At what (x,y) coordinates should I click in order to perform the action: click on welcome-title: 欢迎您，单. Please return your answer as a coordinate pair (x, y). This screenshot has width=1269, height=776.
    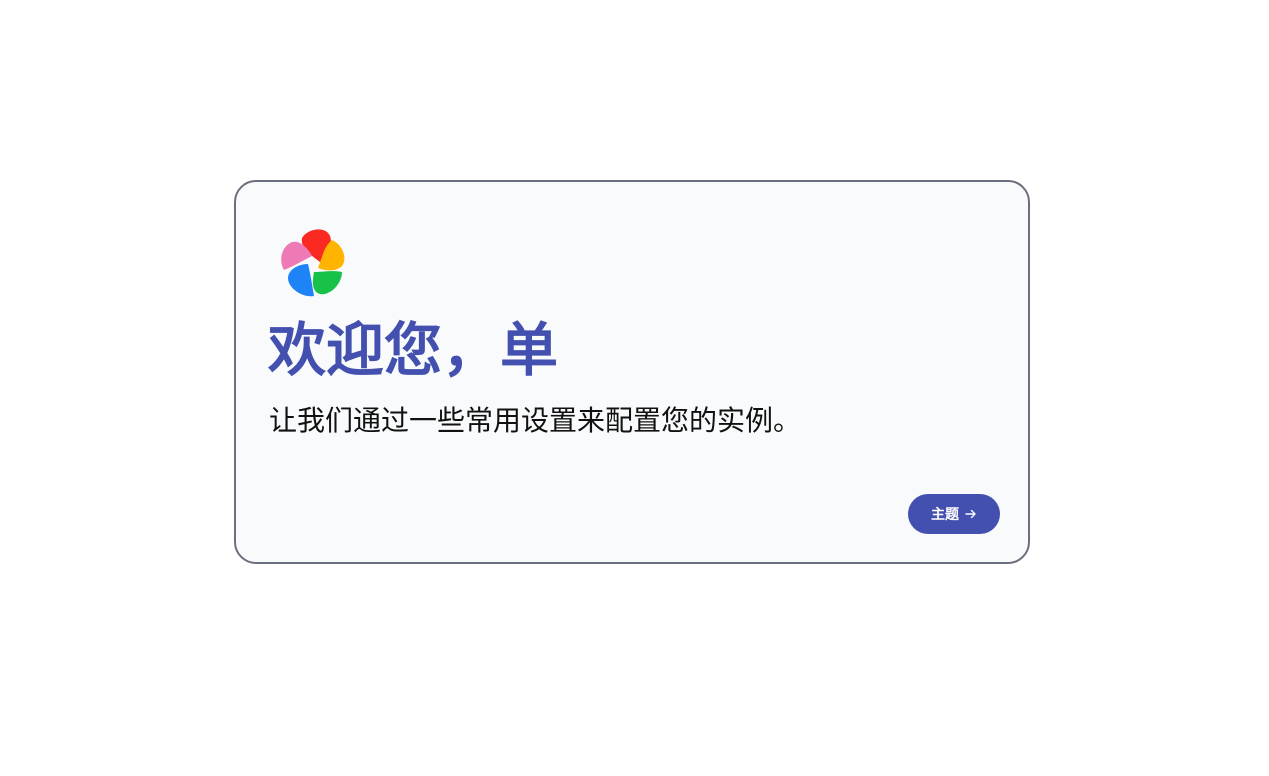
    Looking at the image, I should click on (413, 350).